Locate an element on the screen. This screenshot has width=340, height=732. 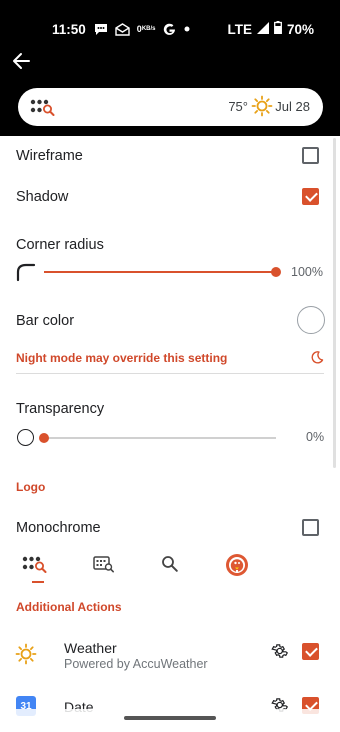
wireframe-checkbox is located at coordinates (310, 155).